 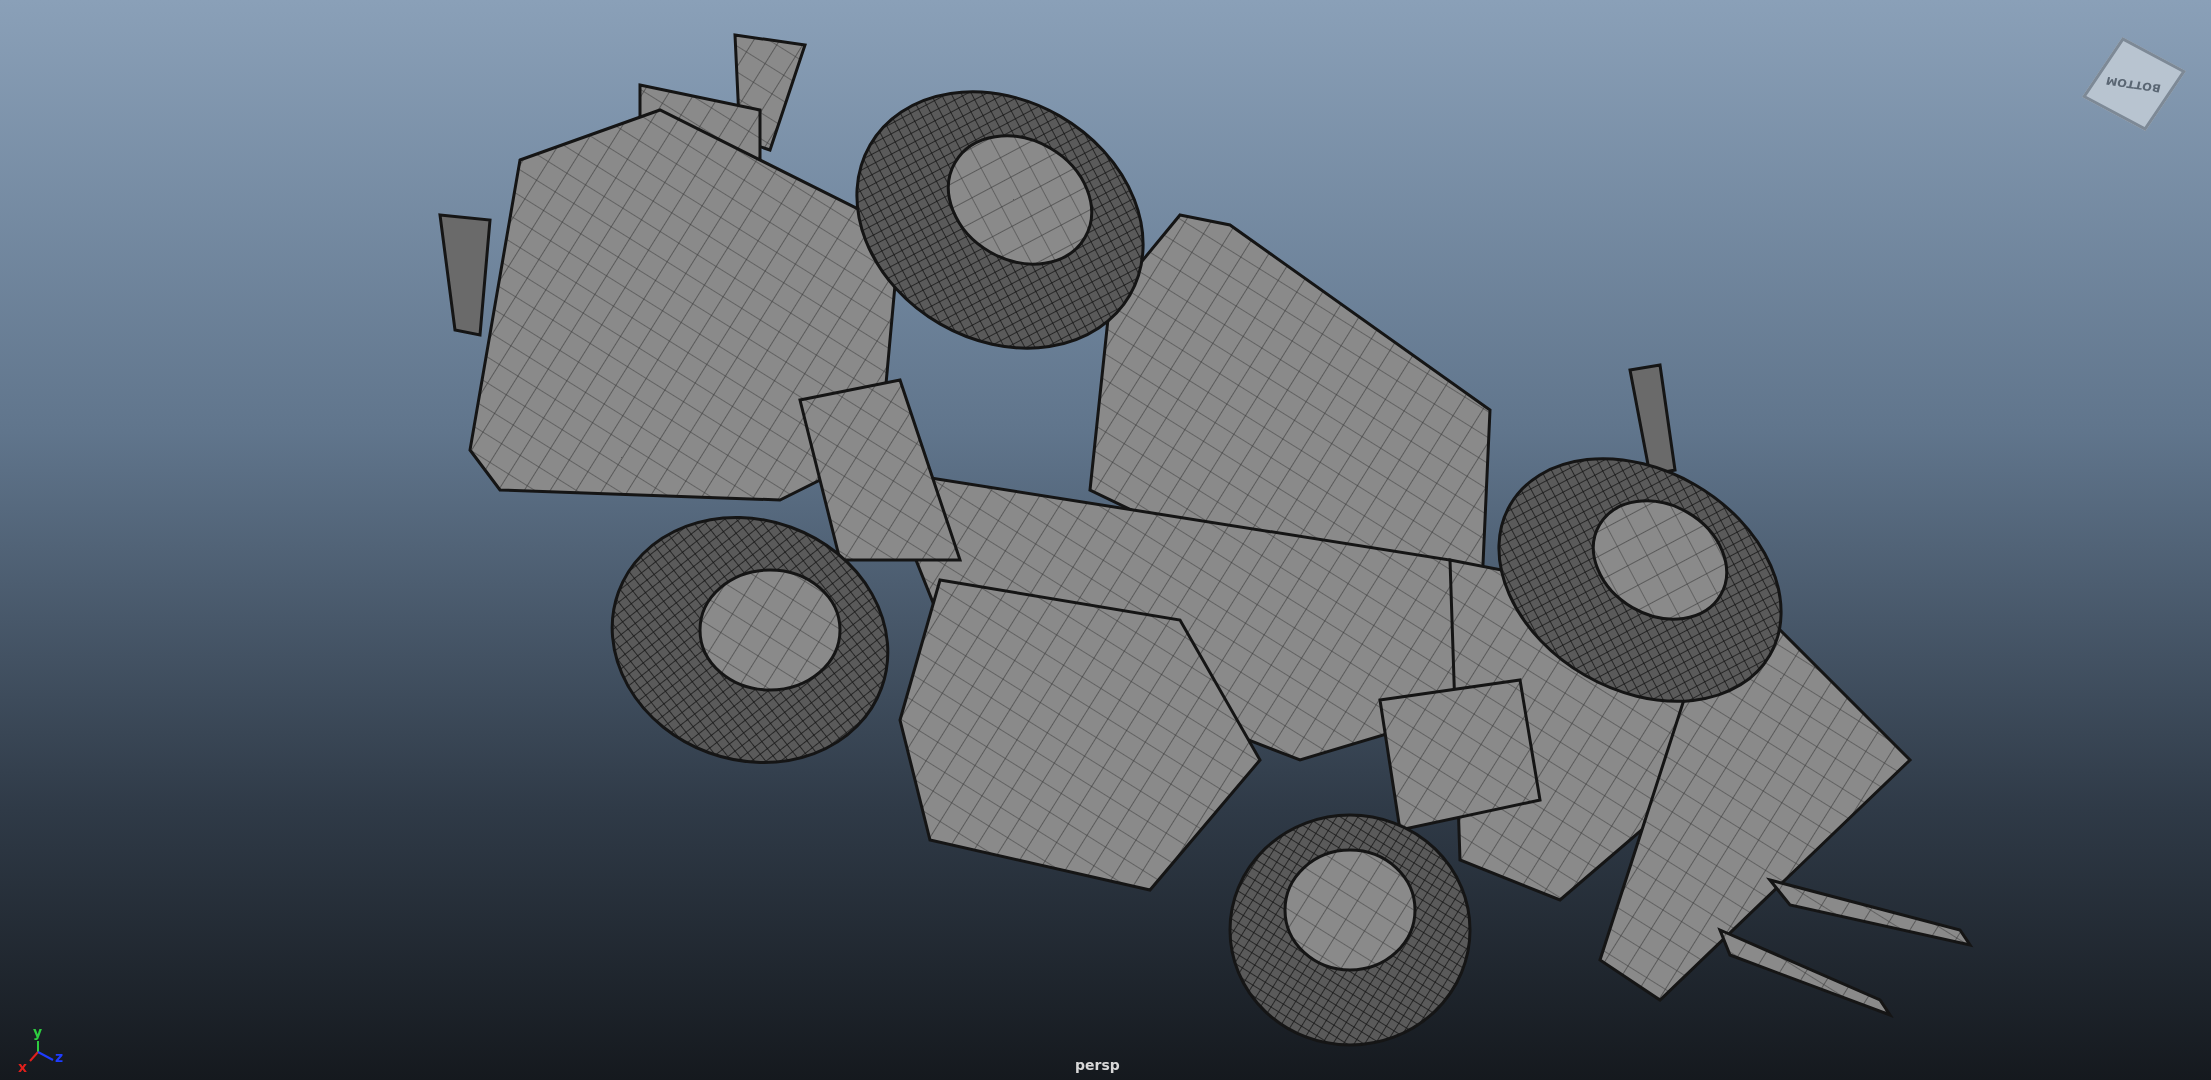 I want to click on cube-face-label: BOTTOM, so click(x=2134, y=84).